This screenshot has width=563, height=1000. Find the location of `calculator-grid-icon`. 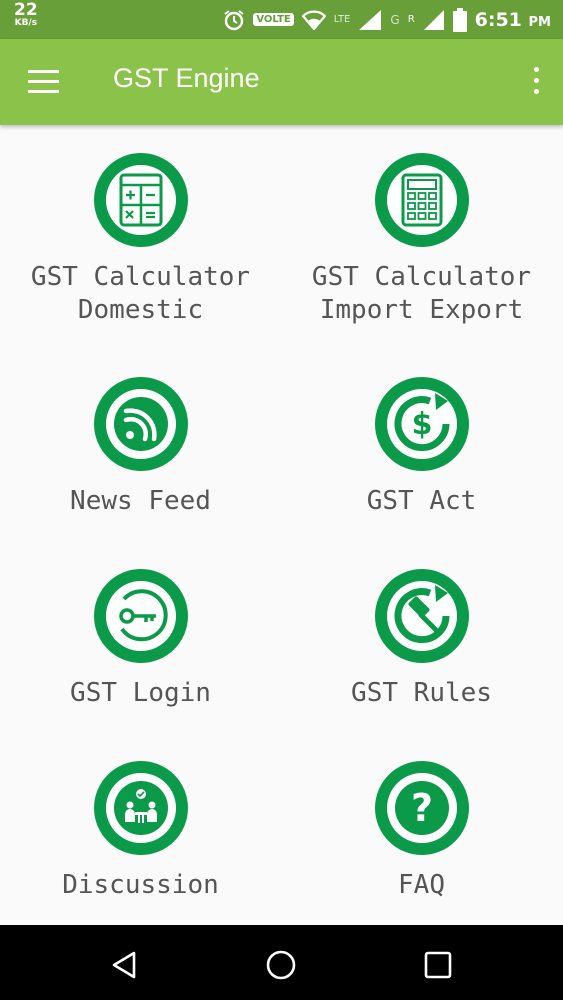

calculator-grid-icon is located at coordinates (421, 200).